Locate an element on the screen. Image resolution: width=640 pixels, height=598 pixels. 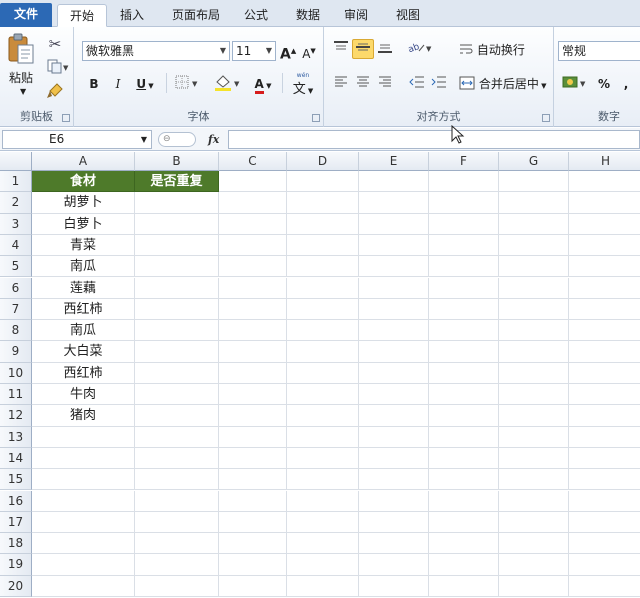
percent-style-button: % is located at coordinates (604, 83).